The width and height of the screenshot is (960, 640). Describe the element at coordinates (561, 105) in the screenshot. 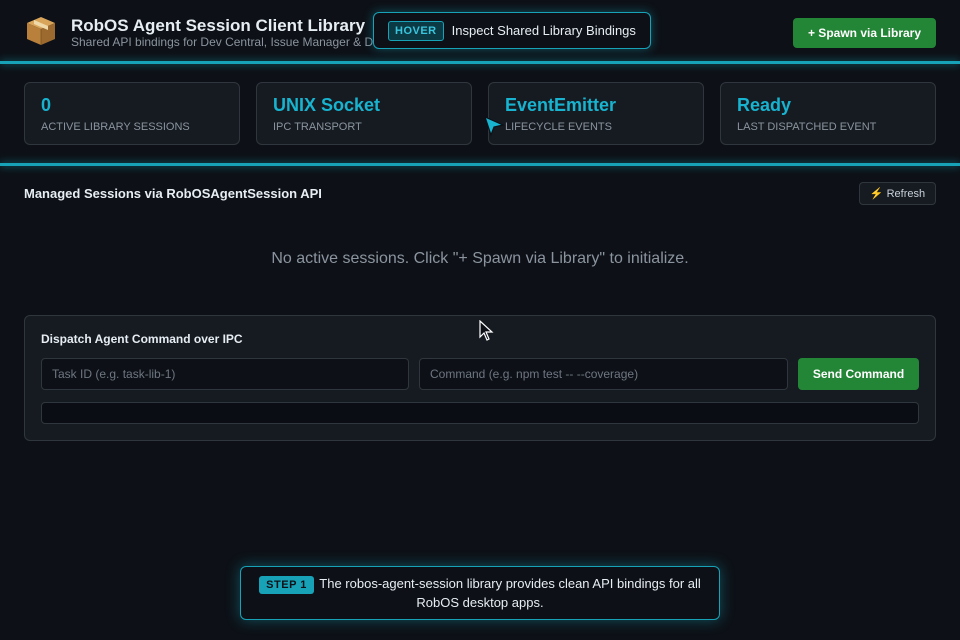

I see `stat-value: EventEmitter` at that location.